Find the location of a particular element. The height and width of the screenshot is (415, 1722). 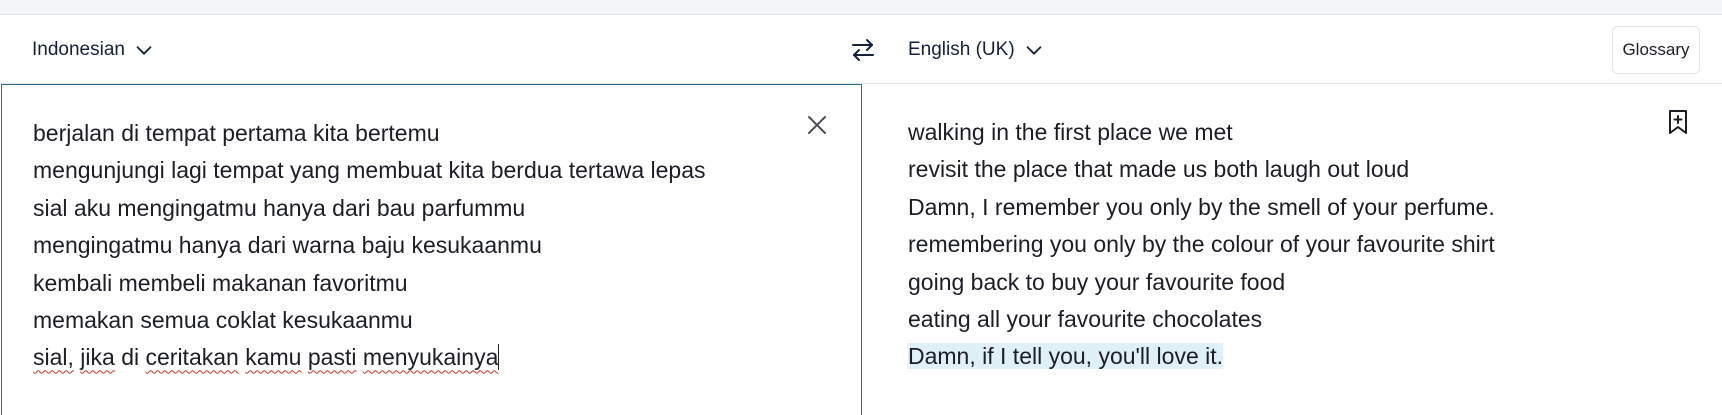

glossary-button: Glossary is located at coordinates (1656, 50).